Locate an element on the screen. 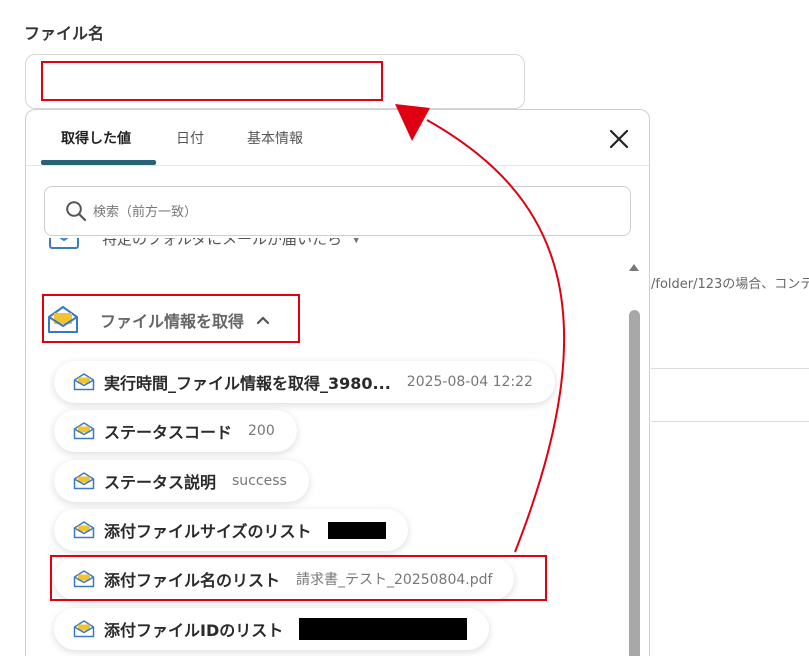 This screenshot has height=656, width=809. chevron-down-icon: ▼ is located at coordinates (356, 241).